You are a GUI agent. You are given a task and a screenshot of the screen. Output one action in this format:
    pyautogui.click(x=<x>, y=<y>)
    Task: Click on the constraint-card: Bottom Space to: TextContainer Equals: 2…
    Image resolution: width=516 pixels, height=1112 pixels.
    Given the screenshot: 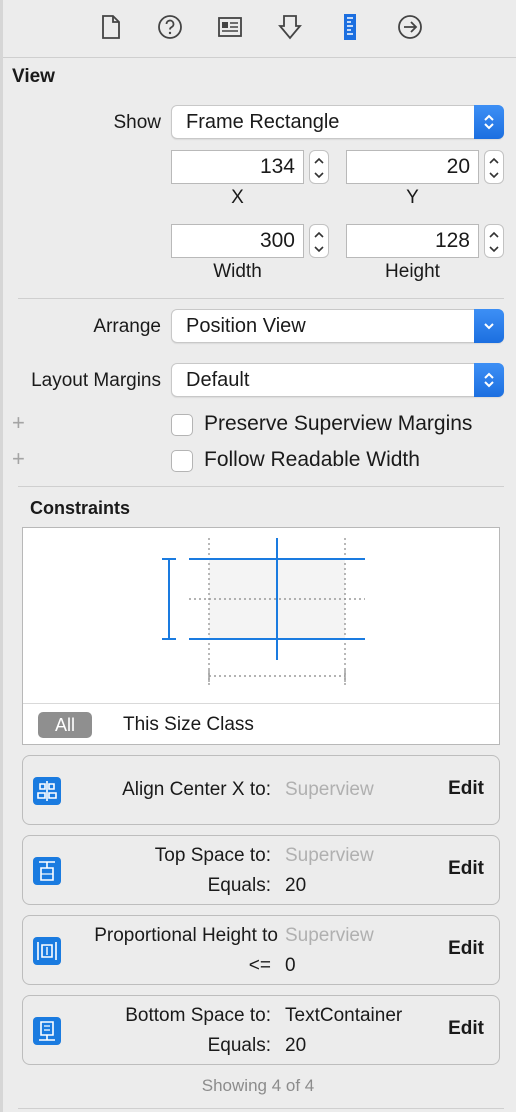 What is the action you would take?
    pyautogui.click(x=261, y=1030)
    